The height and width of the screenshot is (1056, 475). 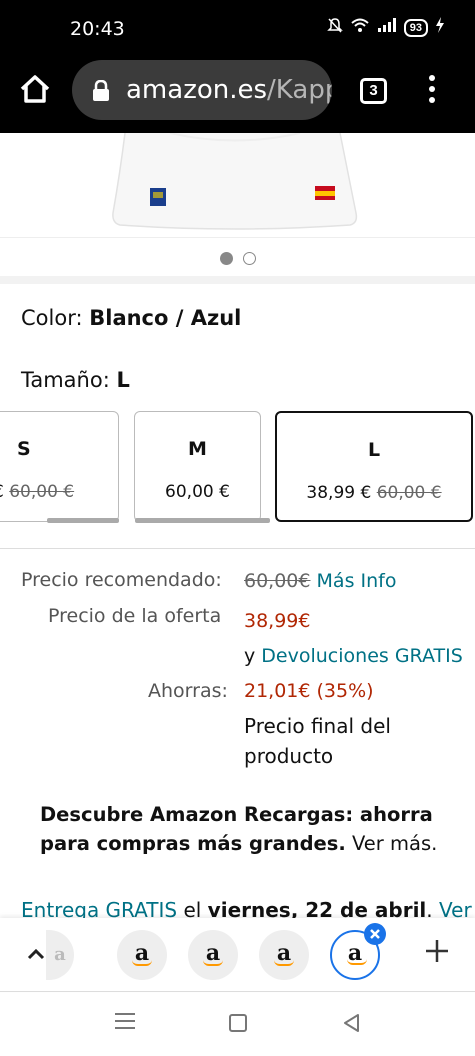 I want to click on tab-thumbnail-partial: a, so click(x=60, y=955).